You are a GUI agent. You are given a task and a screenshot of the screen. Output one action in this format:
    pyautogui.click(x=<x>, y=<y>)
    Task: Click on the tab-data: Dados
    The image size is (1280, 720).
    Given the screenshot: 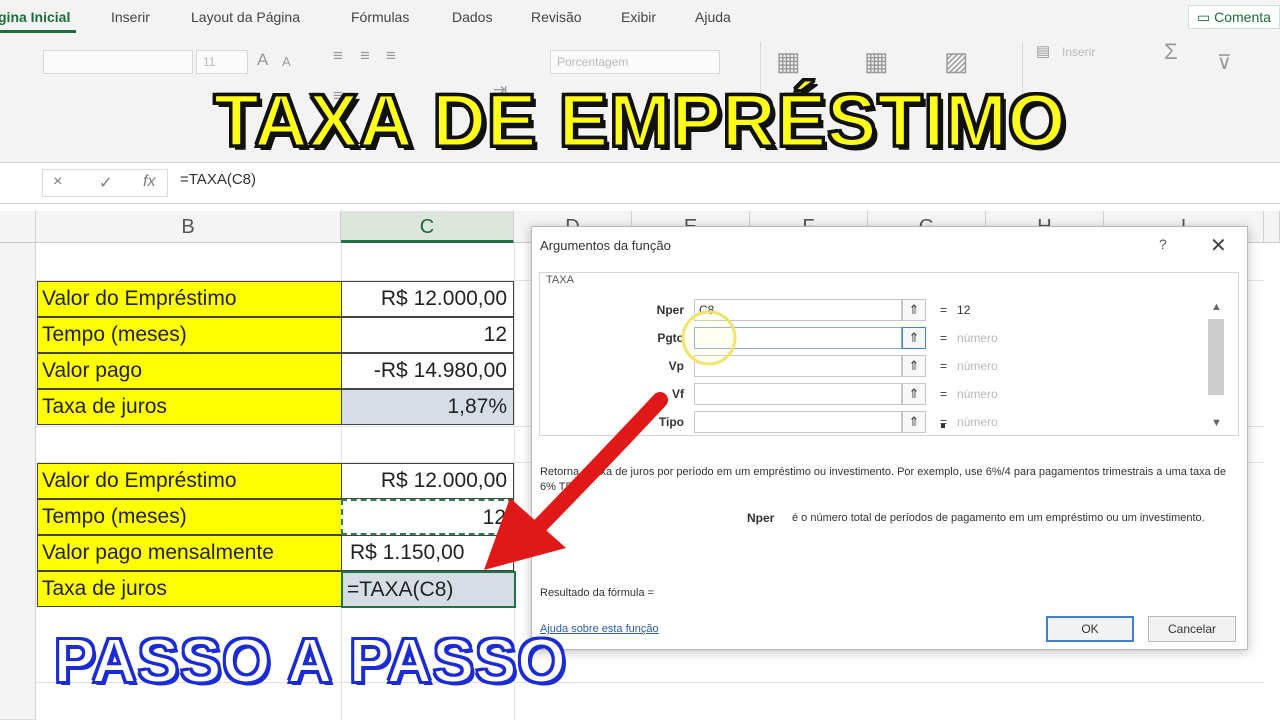 What is the action you would take?
    pyautogui.click(x=472, y=17)
    